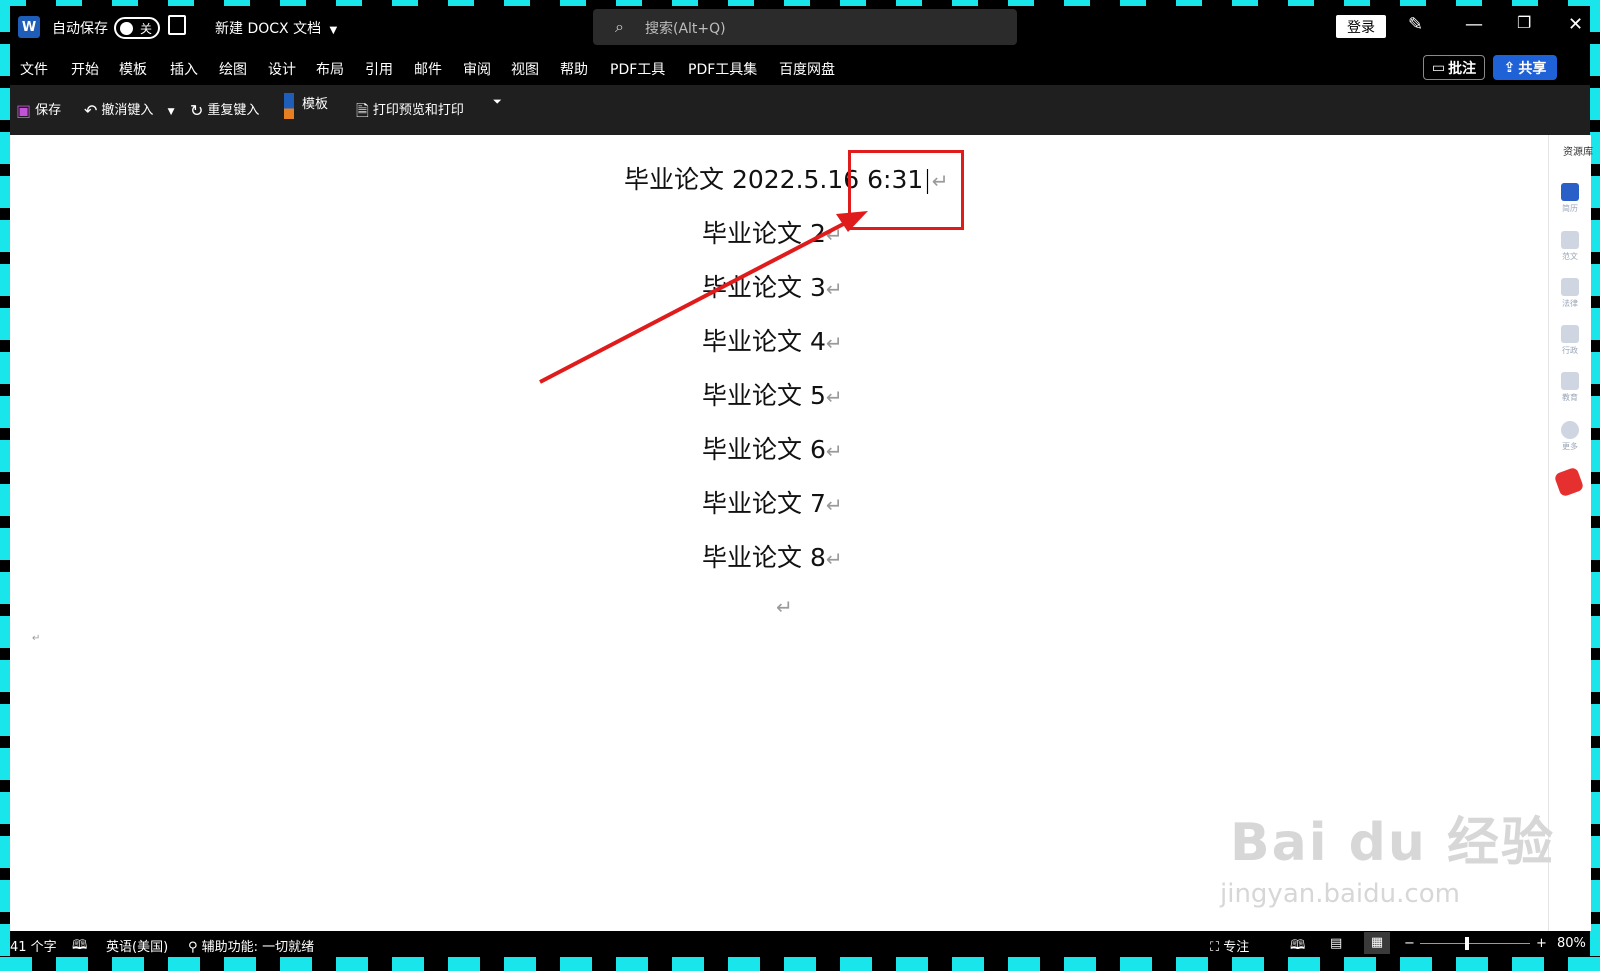 The image size is (1600, 971). I want to click on accessibility-icon: ⚲, so click(193, 947).